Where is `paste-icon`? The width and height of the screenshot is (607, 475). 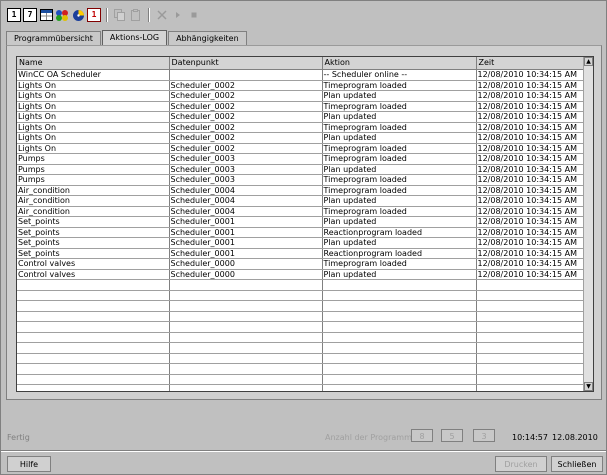 paste-icon is located at coordinates (136, 15).